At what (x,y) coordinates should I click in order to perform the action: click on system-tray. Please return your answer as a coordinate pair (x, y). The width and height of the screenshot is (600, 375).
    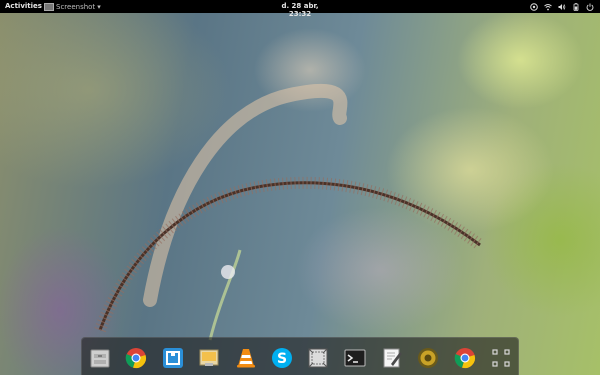
    Looking at the image, I should click on (562, 6).